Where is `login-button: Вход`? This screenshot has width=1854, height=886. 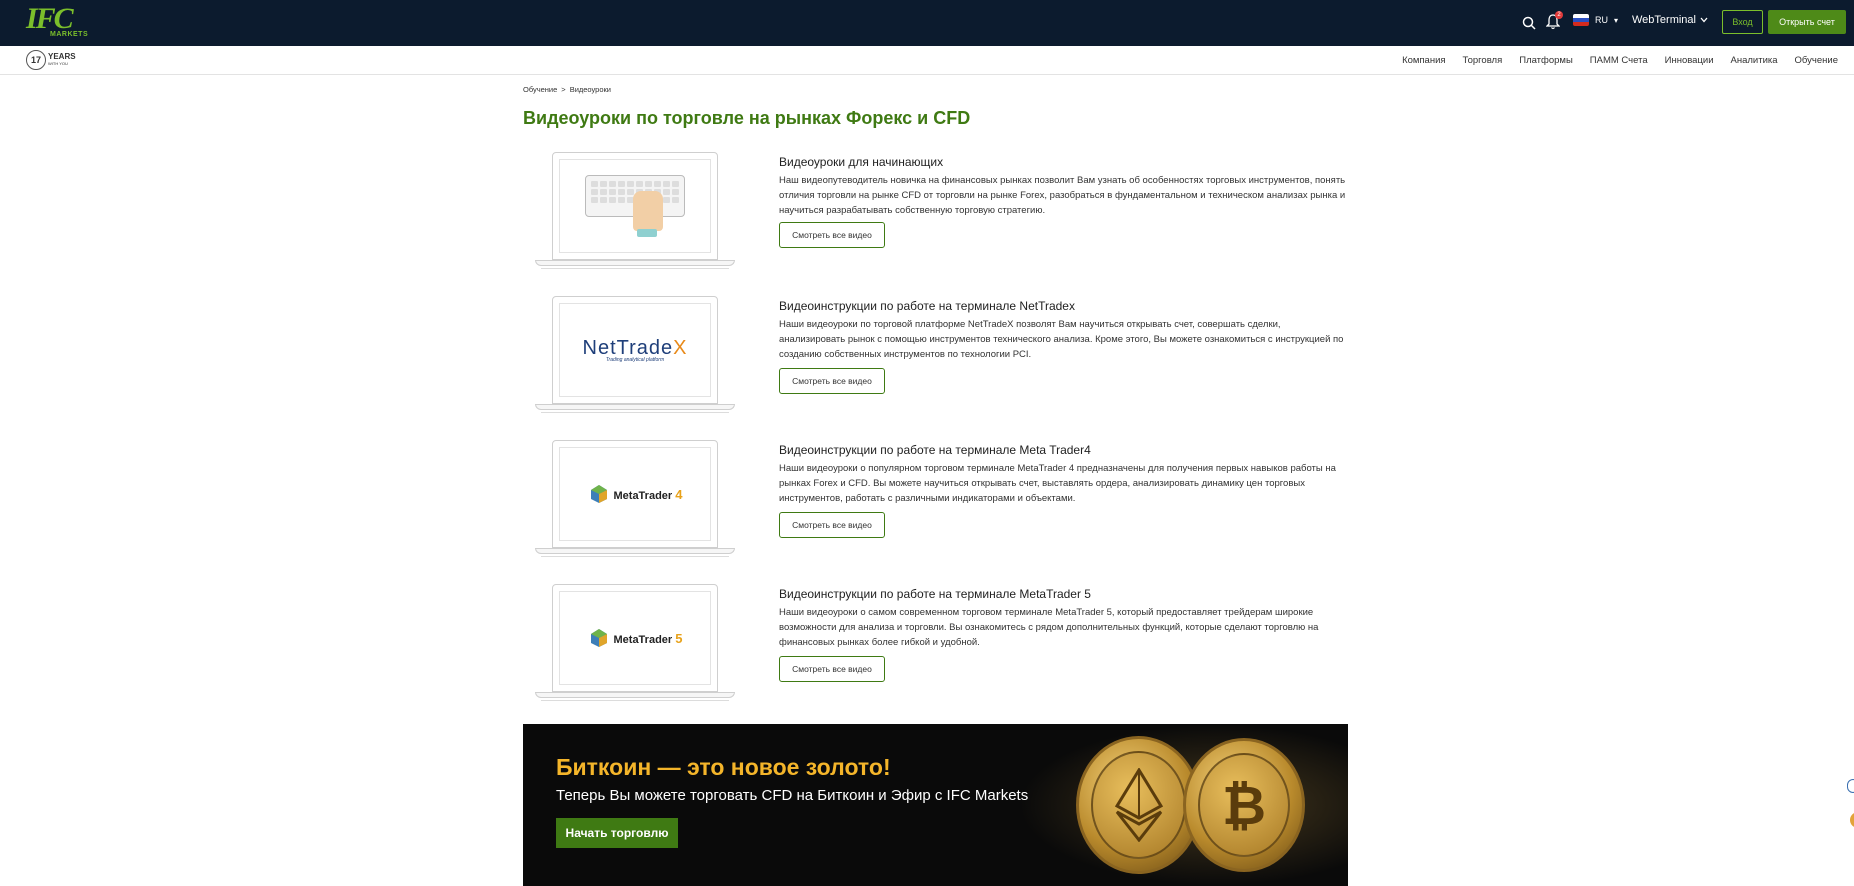 login-button: Вход is located at coordinates (1742, 22).